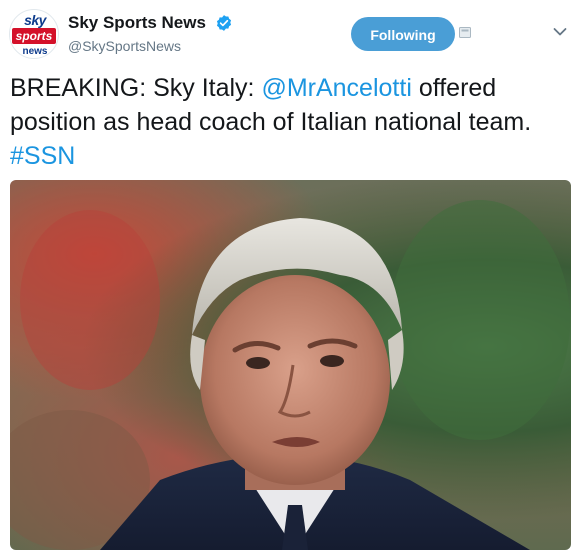  What do you see at coordinates (124, 46) in the screenshot?
I see `account-handle: @SkySportsNews` at bounding box center [124, 46].